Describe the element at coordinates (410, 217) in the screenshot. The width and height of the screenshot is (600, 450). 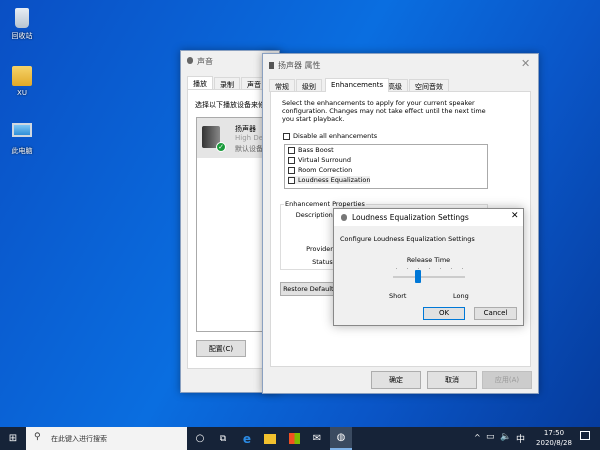
I see `dialog-title: Loudness Equalization Settings` at that location.